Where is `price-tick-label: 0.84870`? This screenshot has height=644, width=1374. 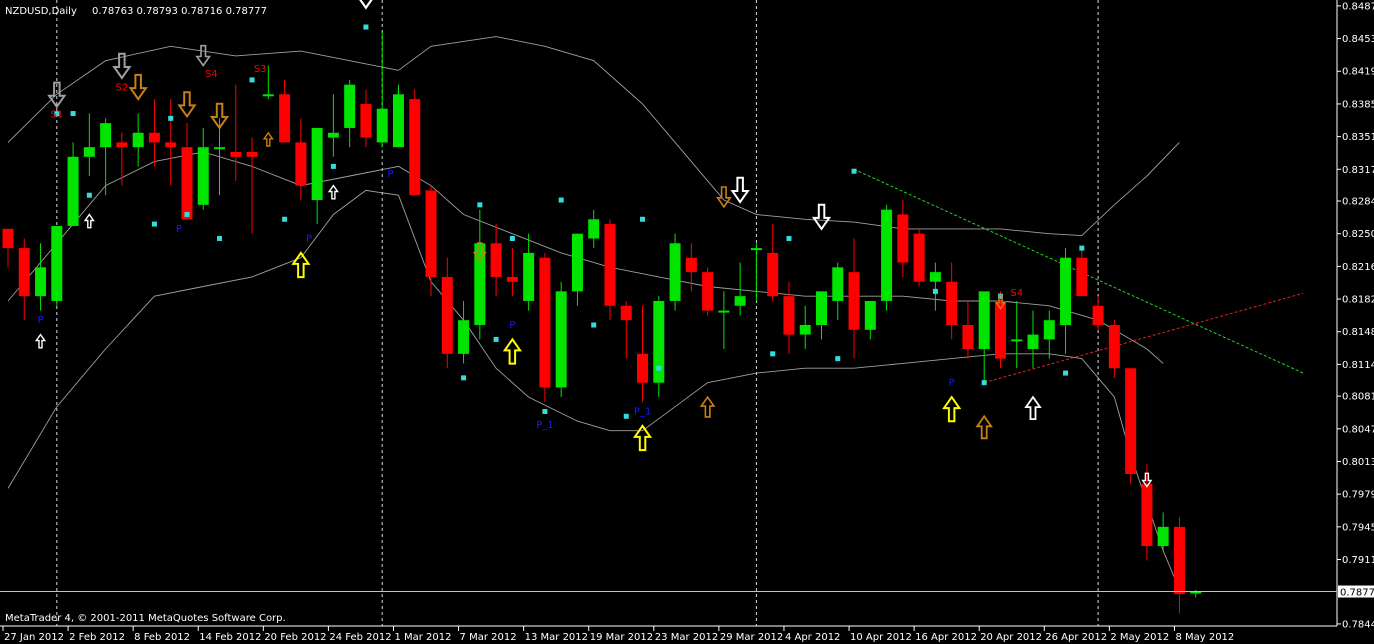
price-tick-label: 0.84870 is located at coordinates (1358, 6).